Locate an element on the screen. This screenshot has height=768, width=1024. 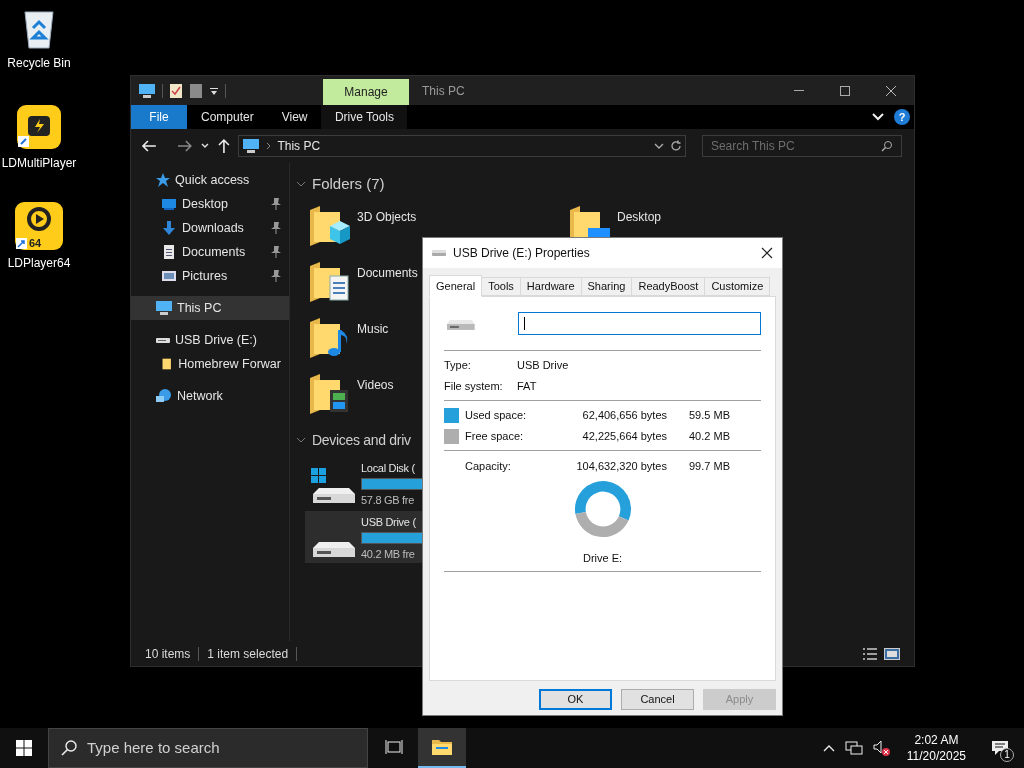
context-tab-header: Manage is located at coordinates (366, 92).